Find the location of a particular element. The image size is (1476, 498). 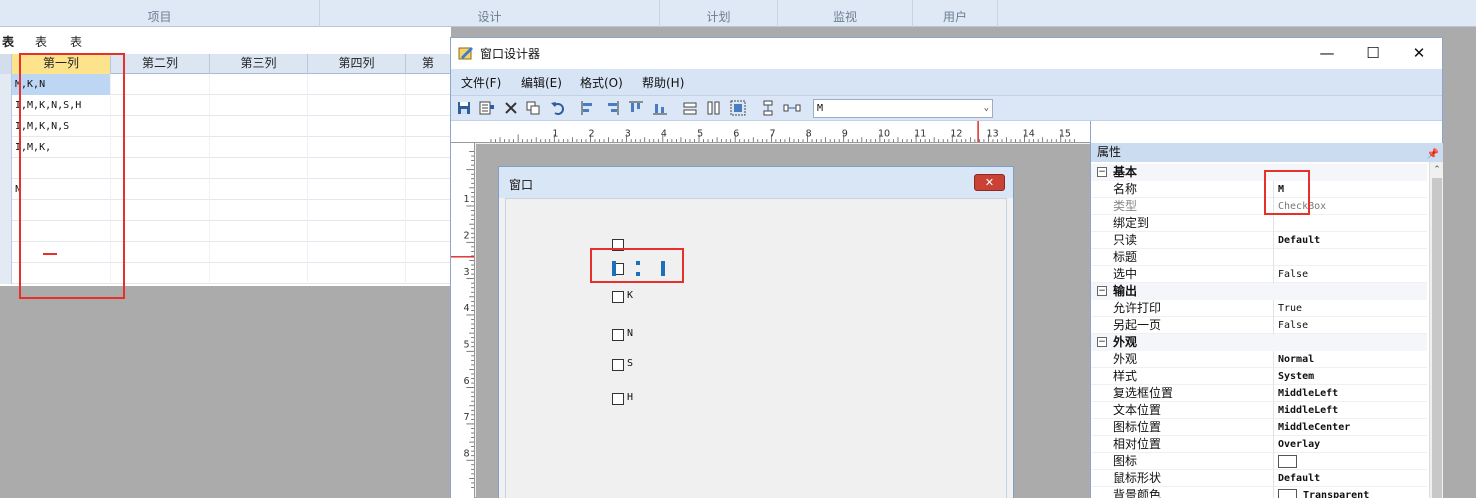

minimize-button: — is located at coordinates (1327, 53).